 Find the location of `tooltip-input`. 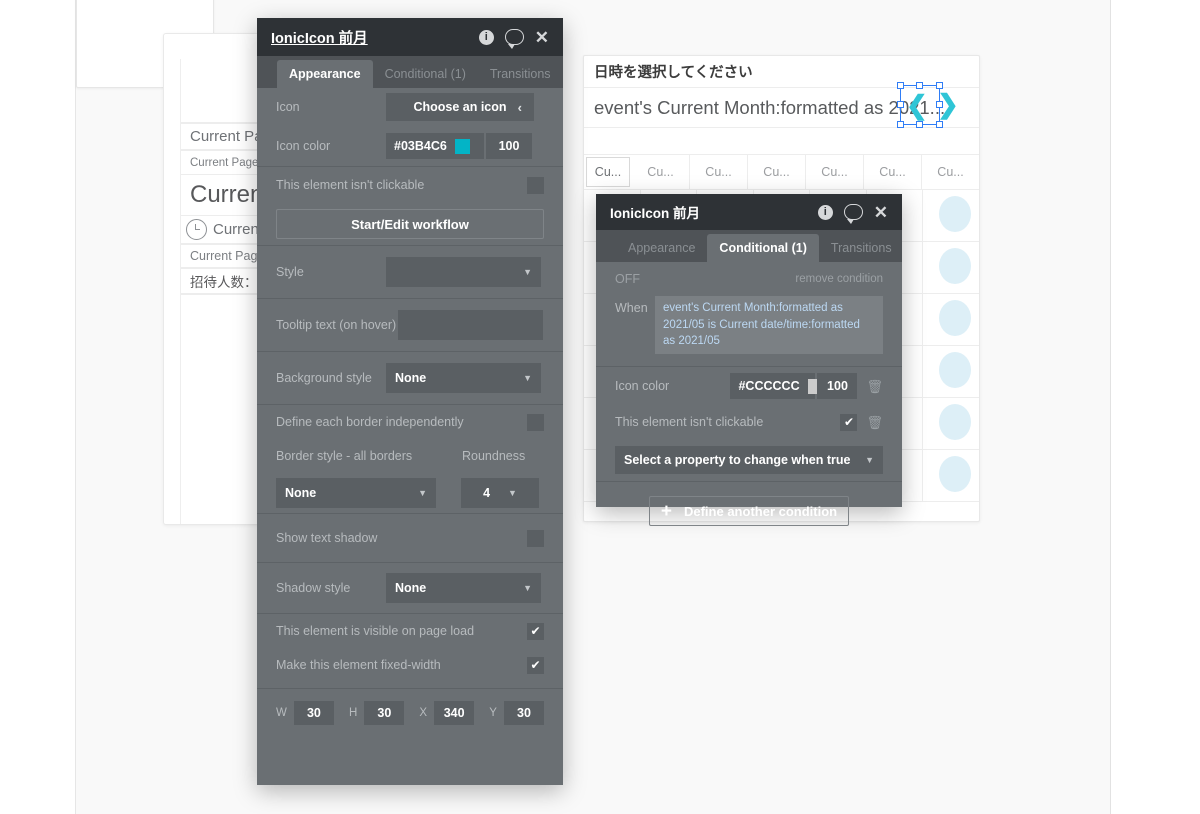

tooltip-input is located at coordinates (470, 325).